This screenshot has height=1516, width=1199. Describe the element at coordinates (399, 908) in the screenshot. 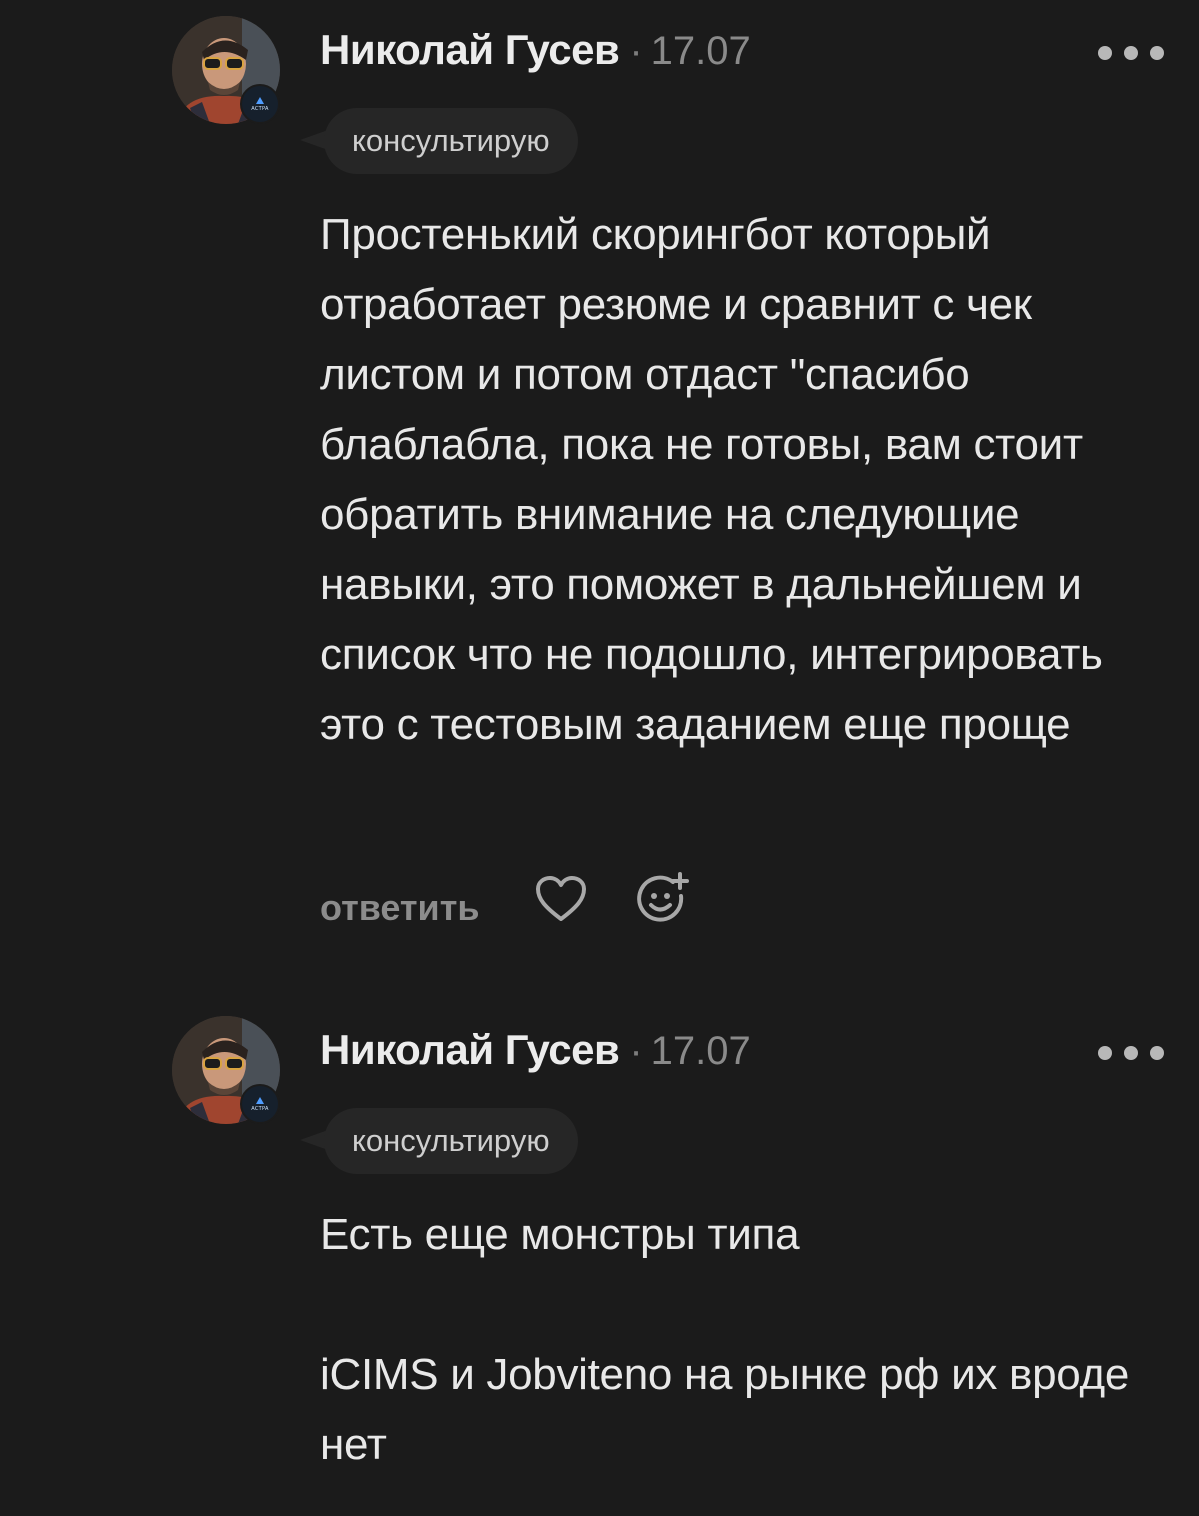

I see `reply-button: ответить` at that location.